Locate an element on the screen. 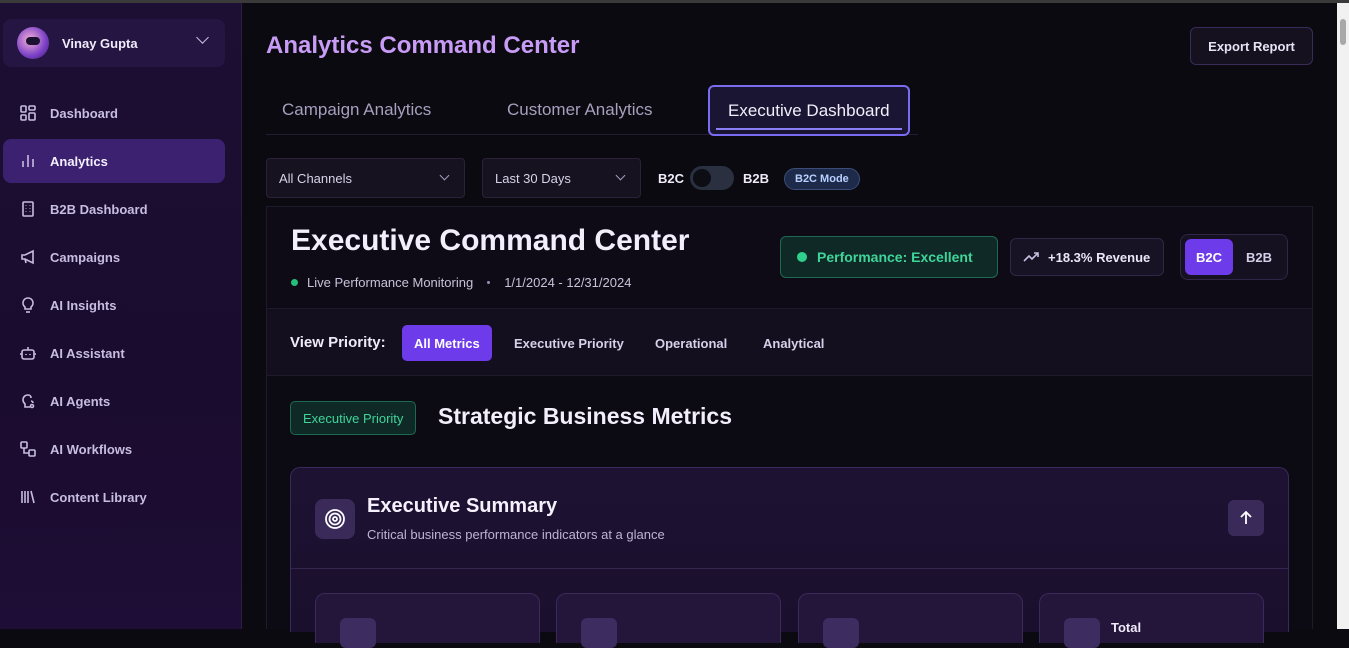 The width and height of the screenshot is (1349, 648). channel-select-value: All Channels is located at coordinates (315, 178).